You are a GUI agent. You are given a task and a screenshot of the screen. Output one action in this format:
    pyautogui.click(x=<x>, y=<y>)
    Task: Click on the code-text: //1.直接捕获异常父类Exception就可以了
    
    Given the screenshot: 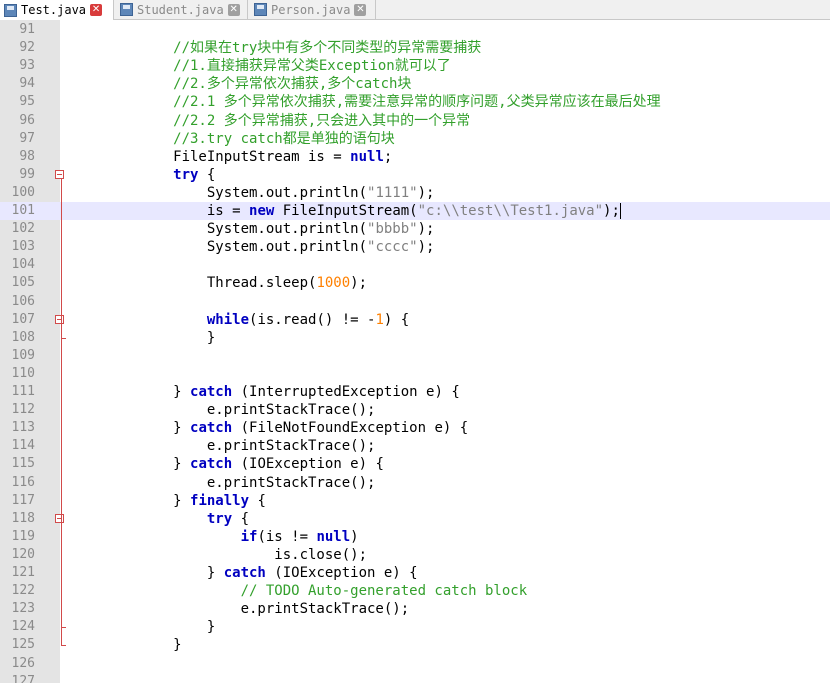 What is the action you would take?
    pyautogui.click(x=261, y=66)
    